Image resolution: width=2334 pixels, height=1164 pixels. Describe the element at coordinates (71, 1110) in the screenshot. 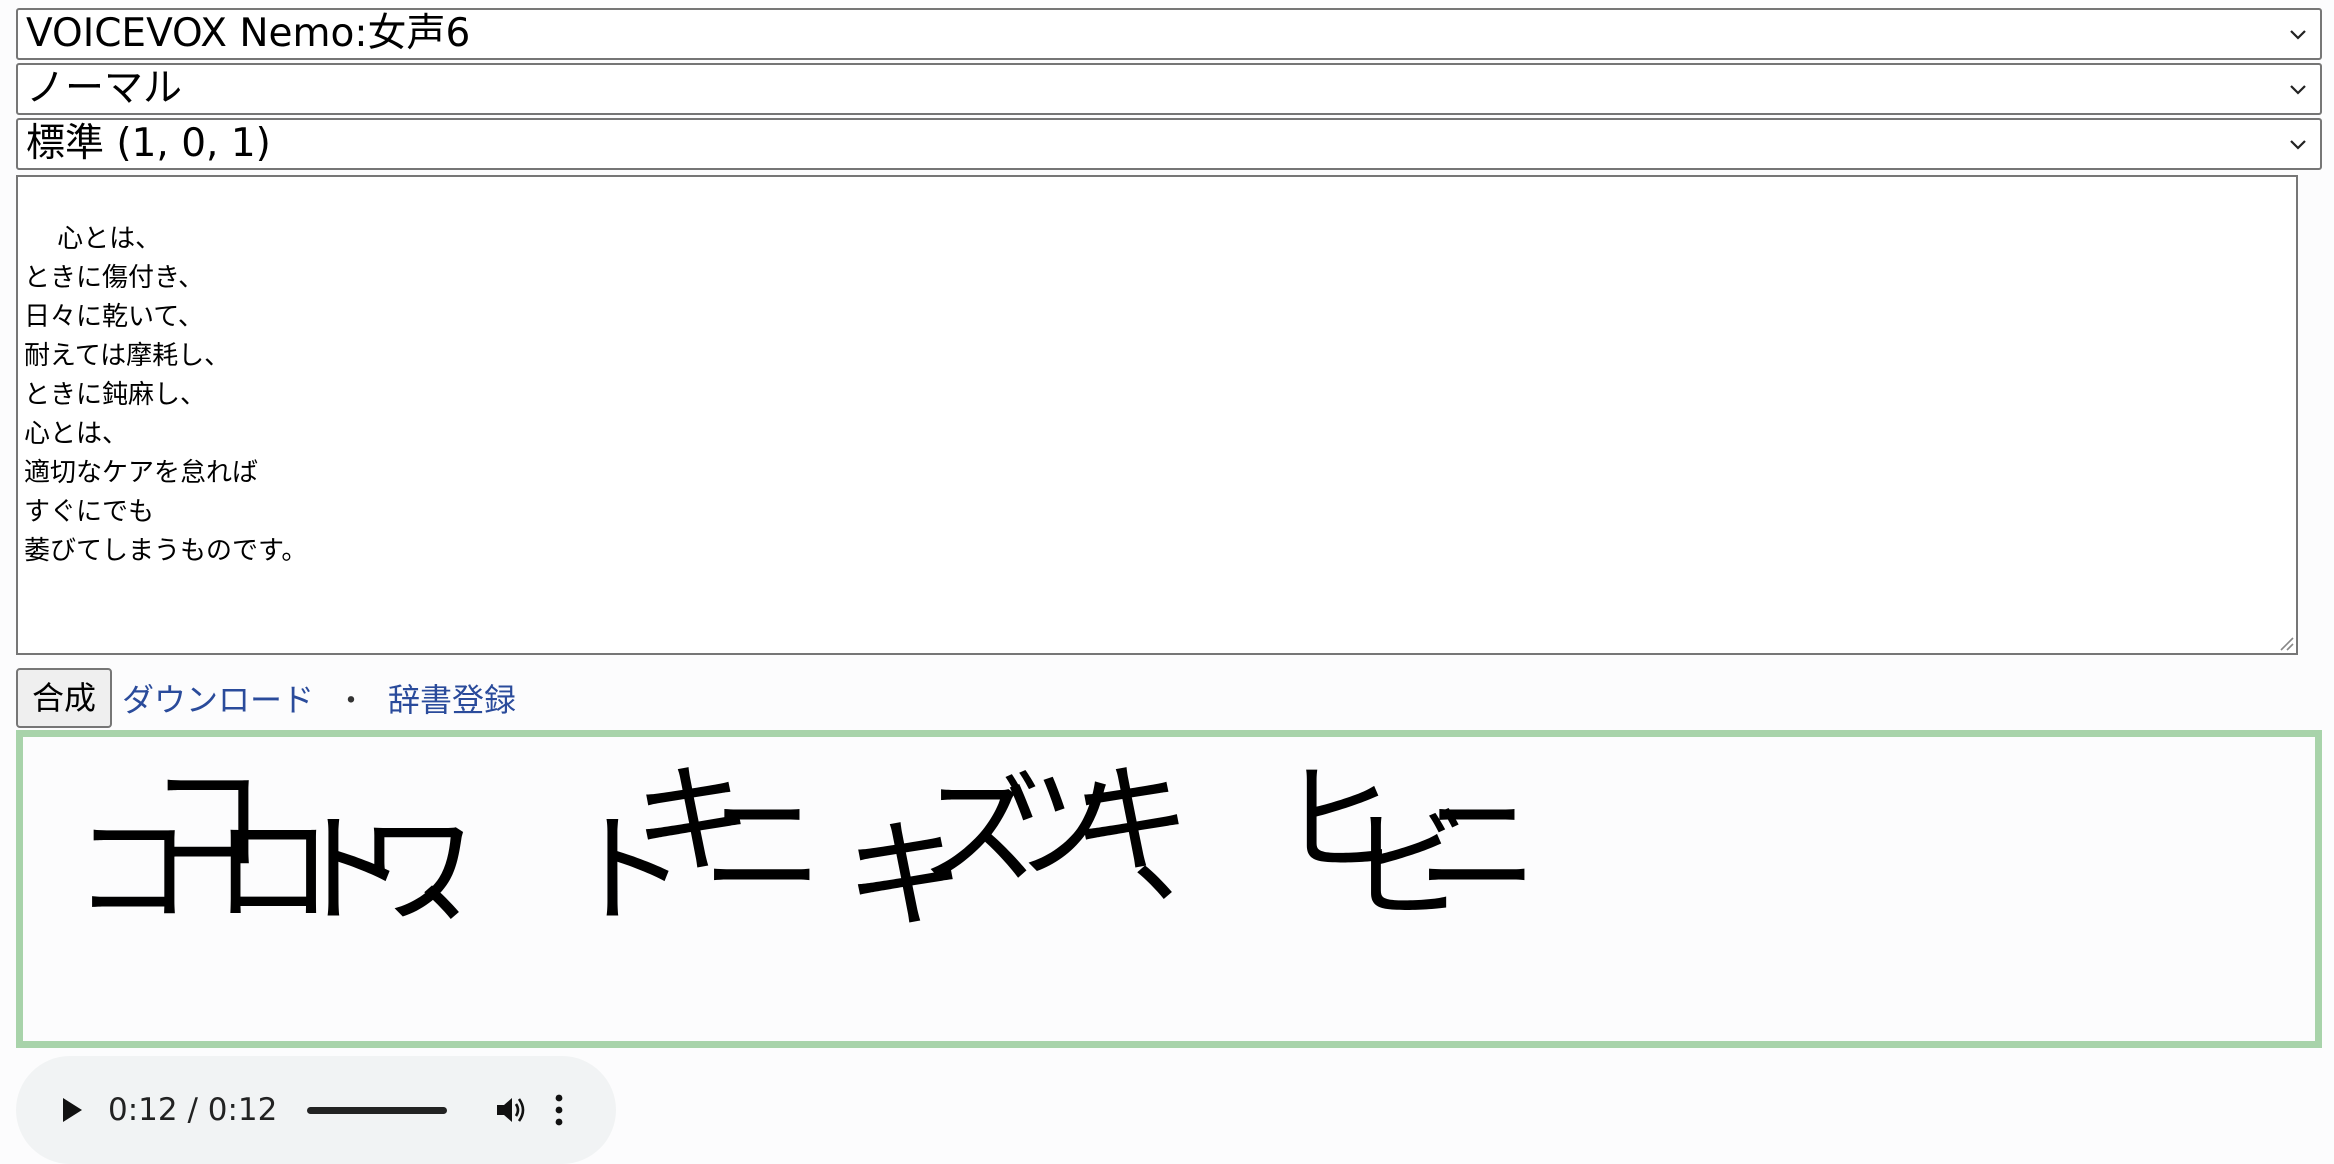

I see `play-icon` at that location.